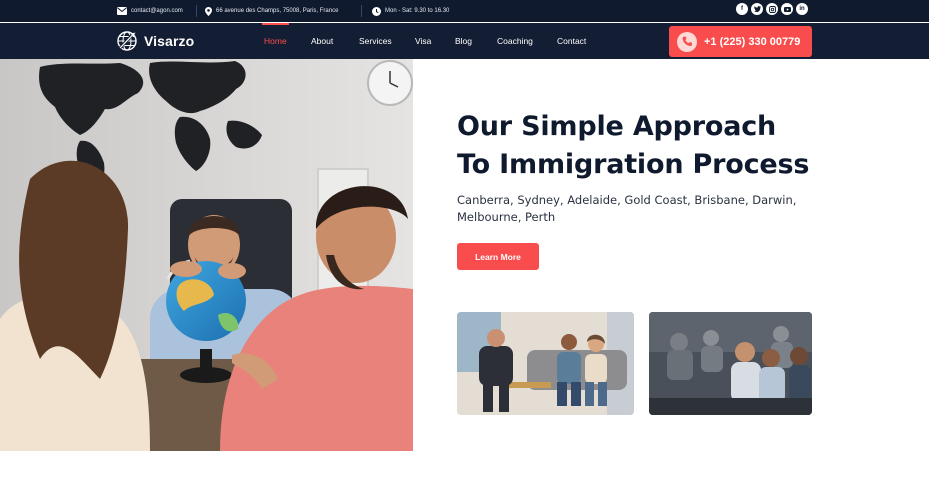 The image size is (929, 495). Describe the element at coordinates (498, 256) in the screenshot. I see `learn-more-button: Learn More` at that location.